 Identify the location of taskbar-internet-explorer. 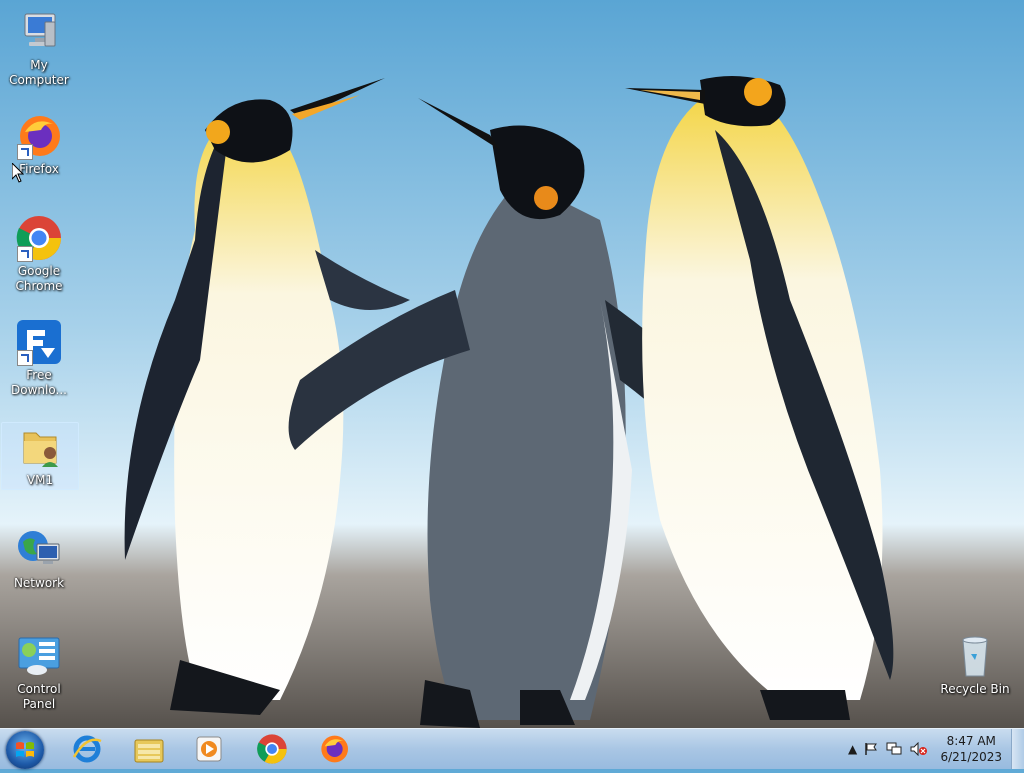
(87, 749).